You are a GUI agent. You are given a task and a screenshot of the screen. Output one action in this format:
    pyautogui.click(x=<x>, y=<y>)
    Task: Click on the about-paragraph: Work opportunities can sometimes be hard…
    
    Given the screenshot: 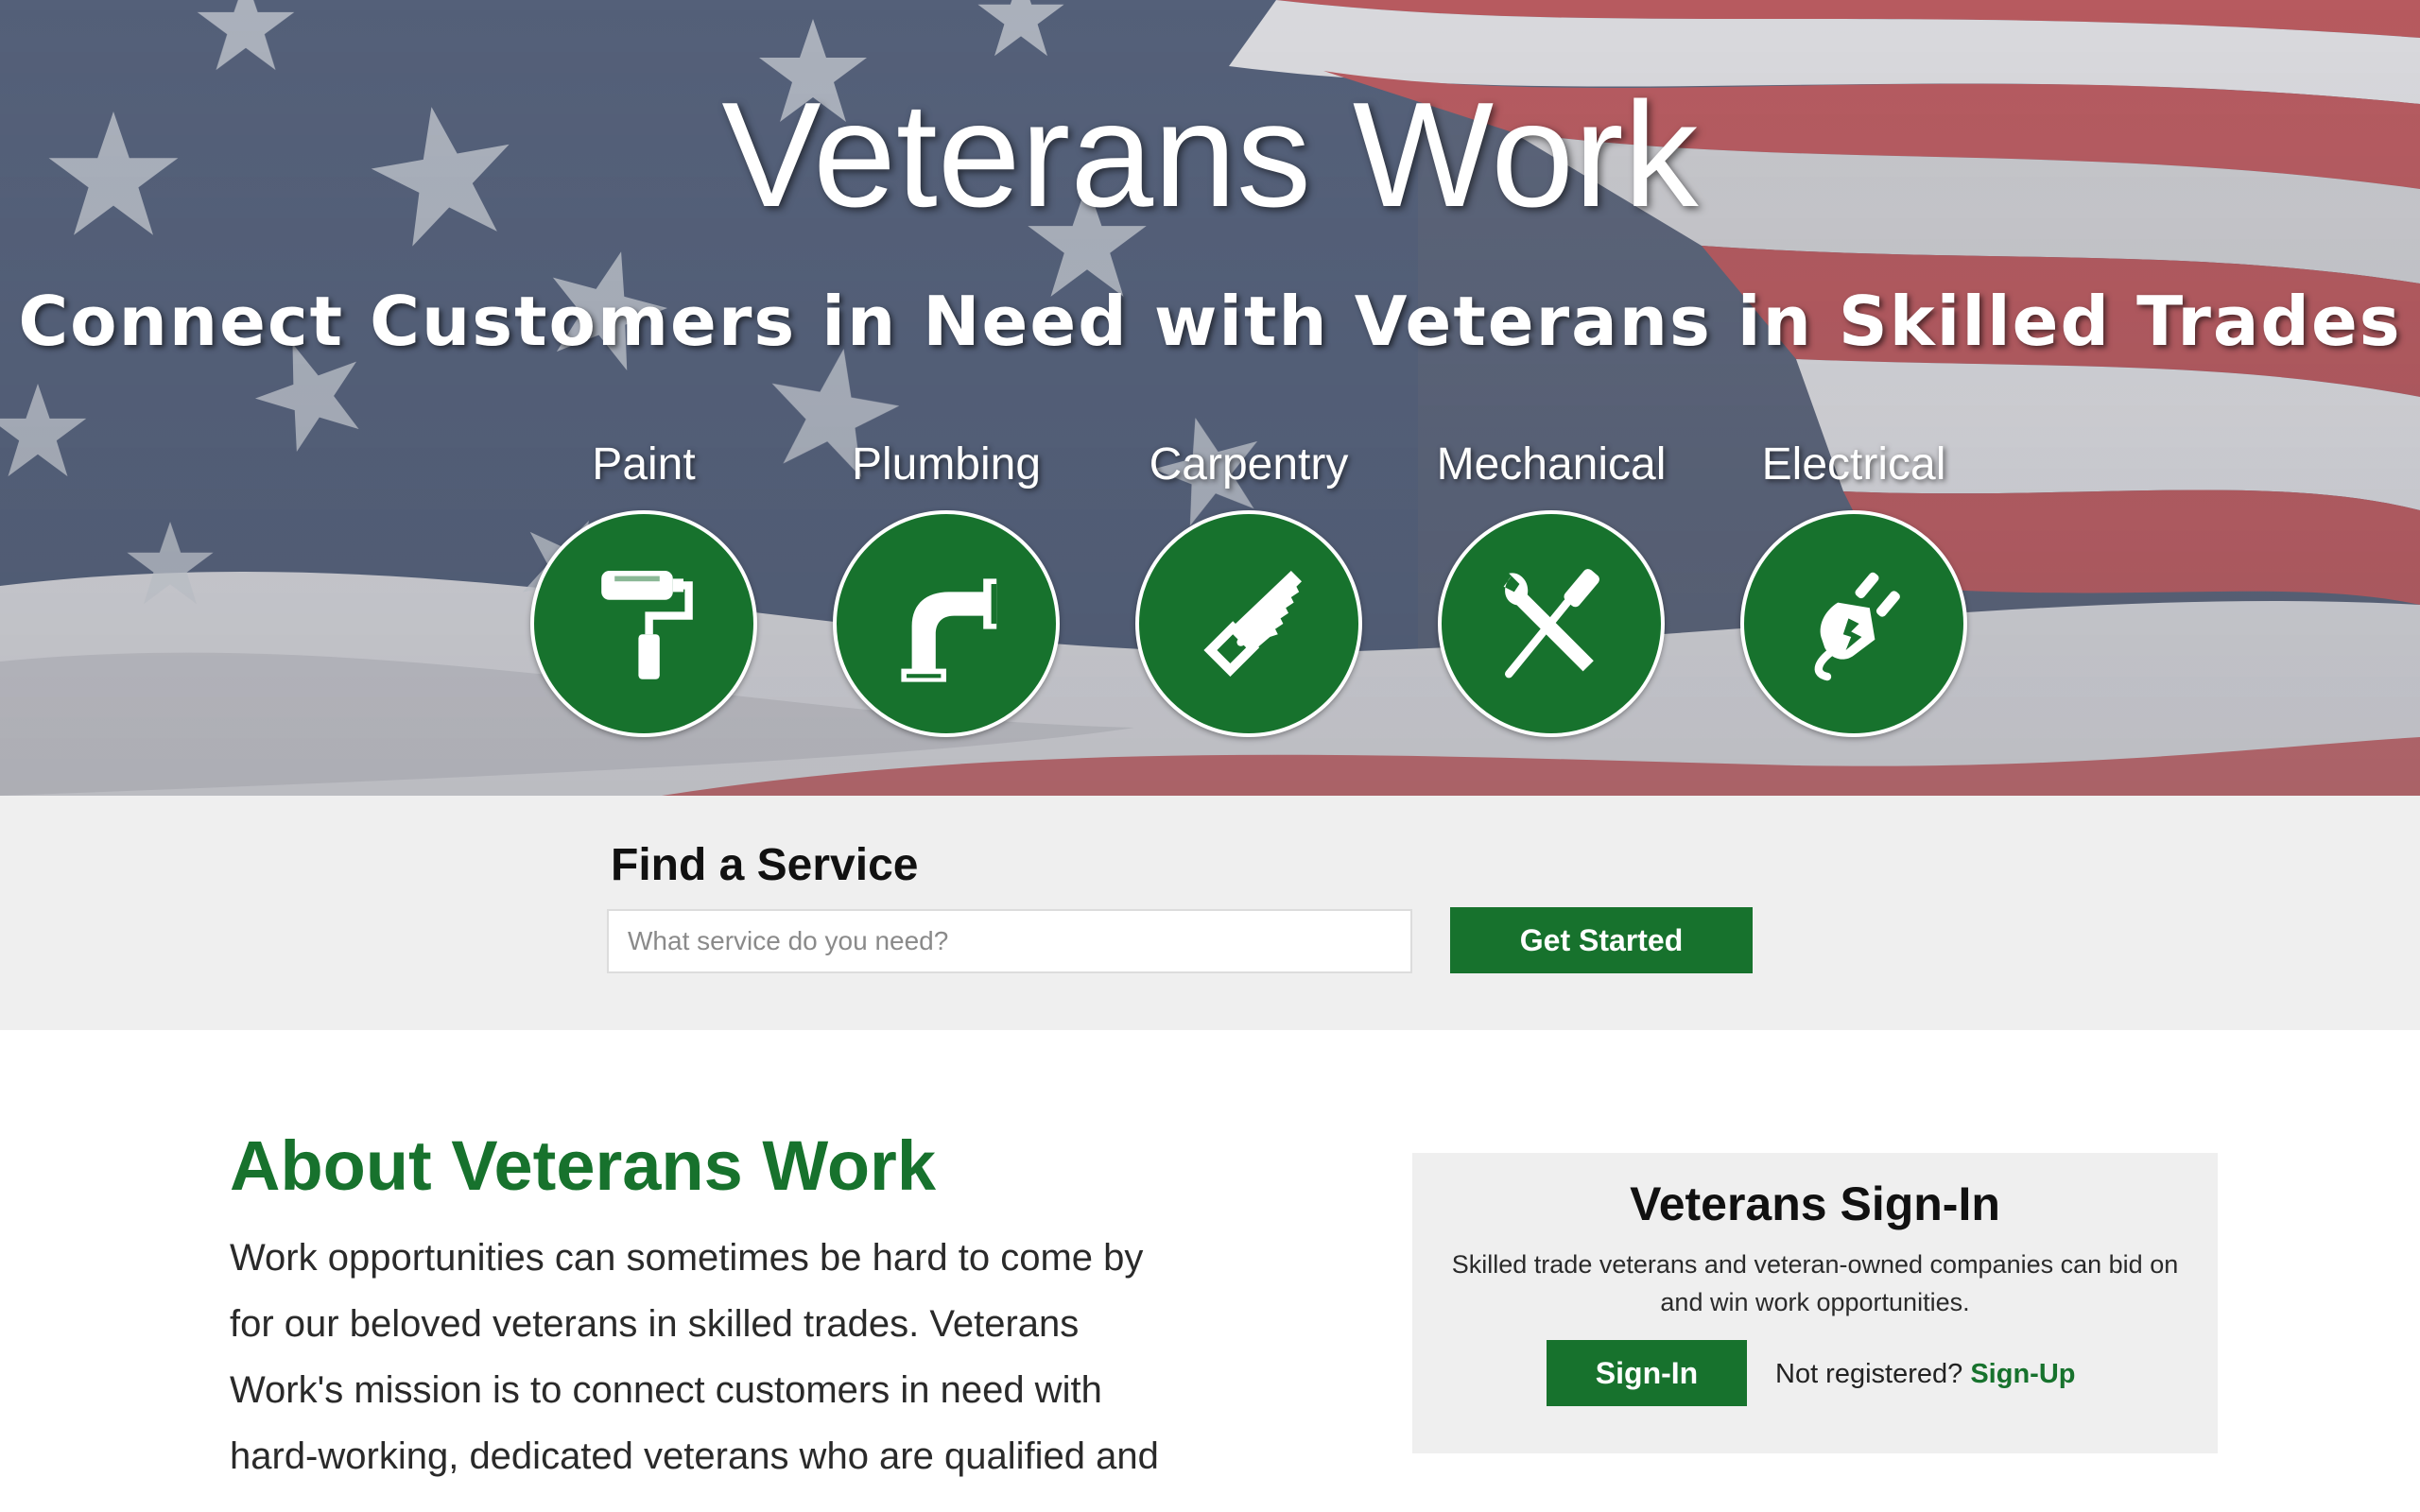 What is the action you would take?
    pyautogui.click(x=694, y=1357)
    